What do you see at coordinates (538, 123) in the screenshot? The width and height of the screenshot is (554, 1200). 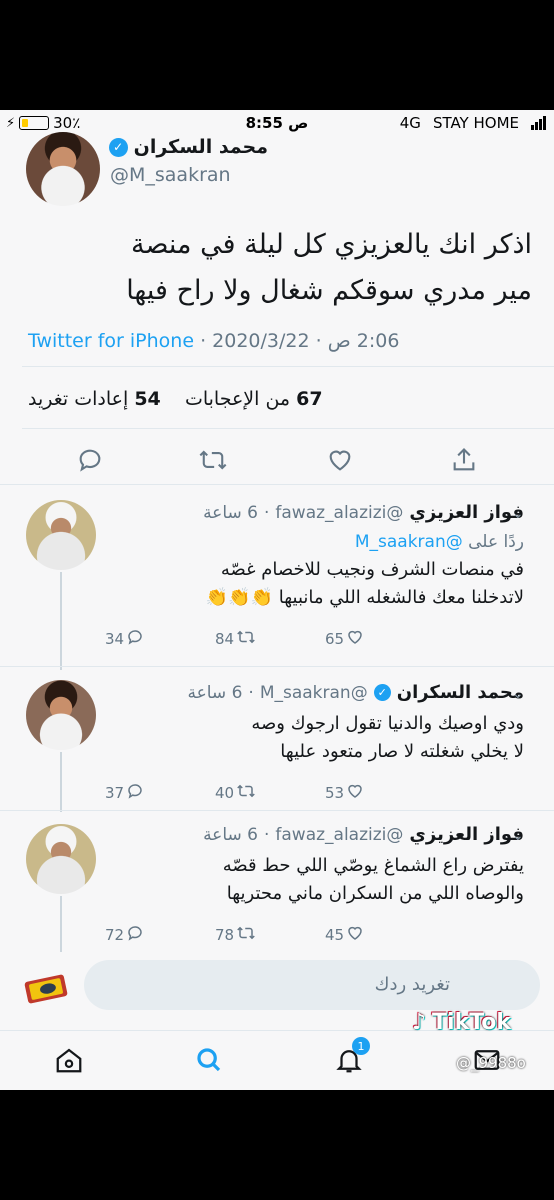 I see `signal-icon` at bounding box center [538, 123].